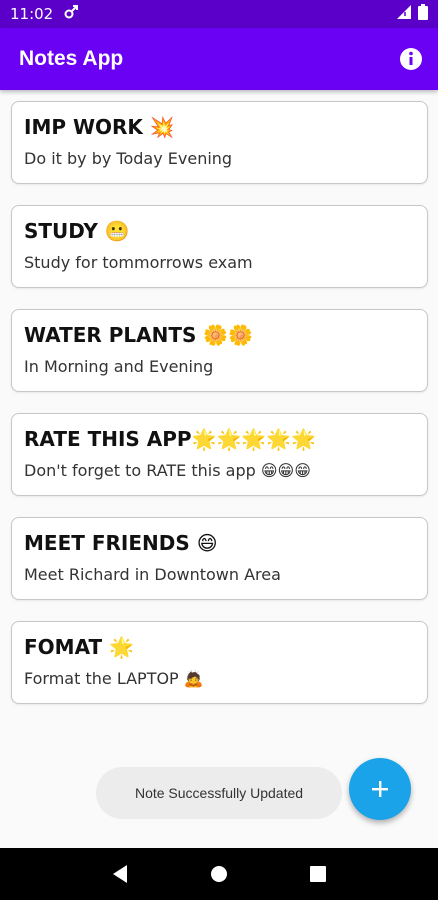 This screenshot has height=900, width=438. Describe the element at coordinates (423, 14) in the screenshot. I see `battery-icon` at that location.